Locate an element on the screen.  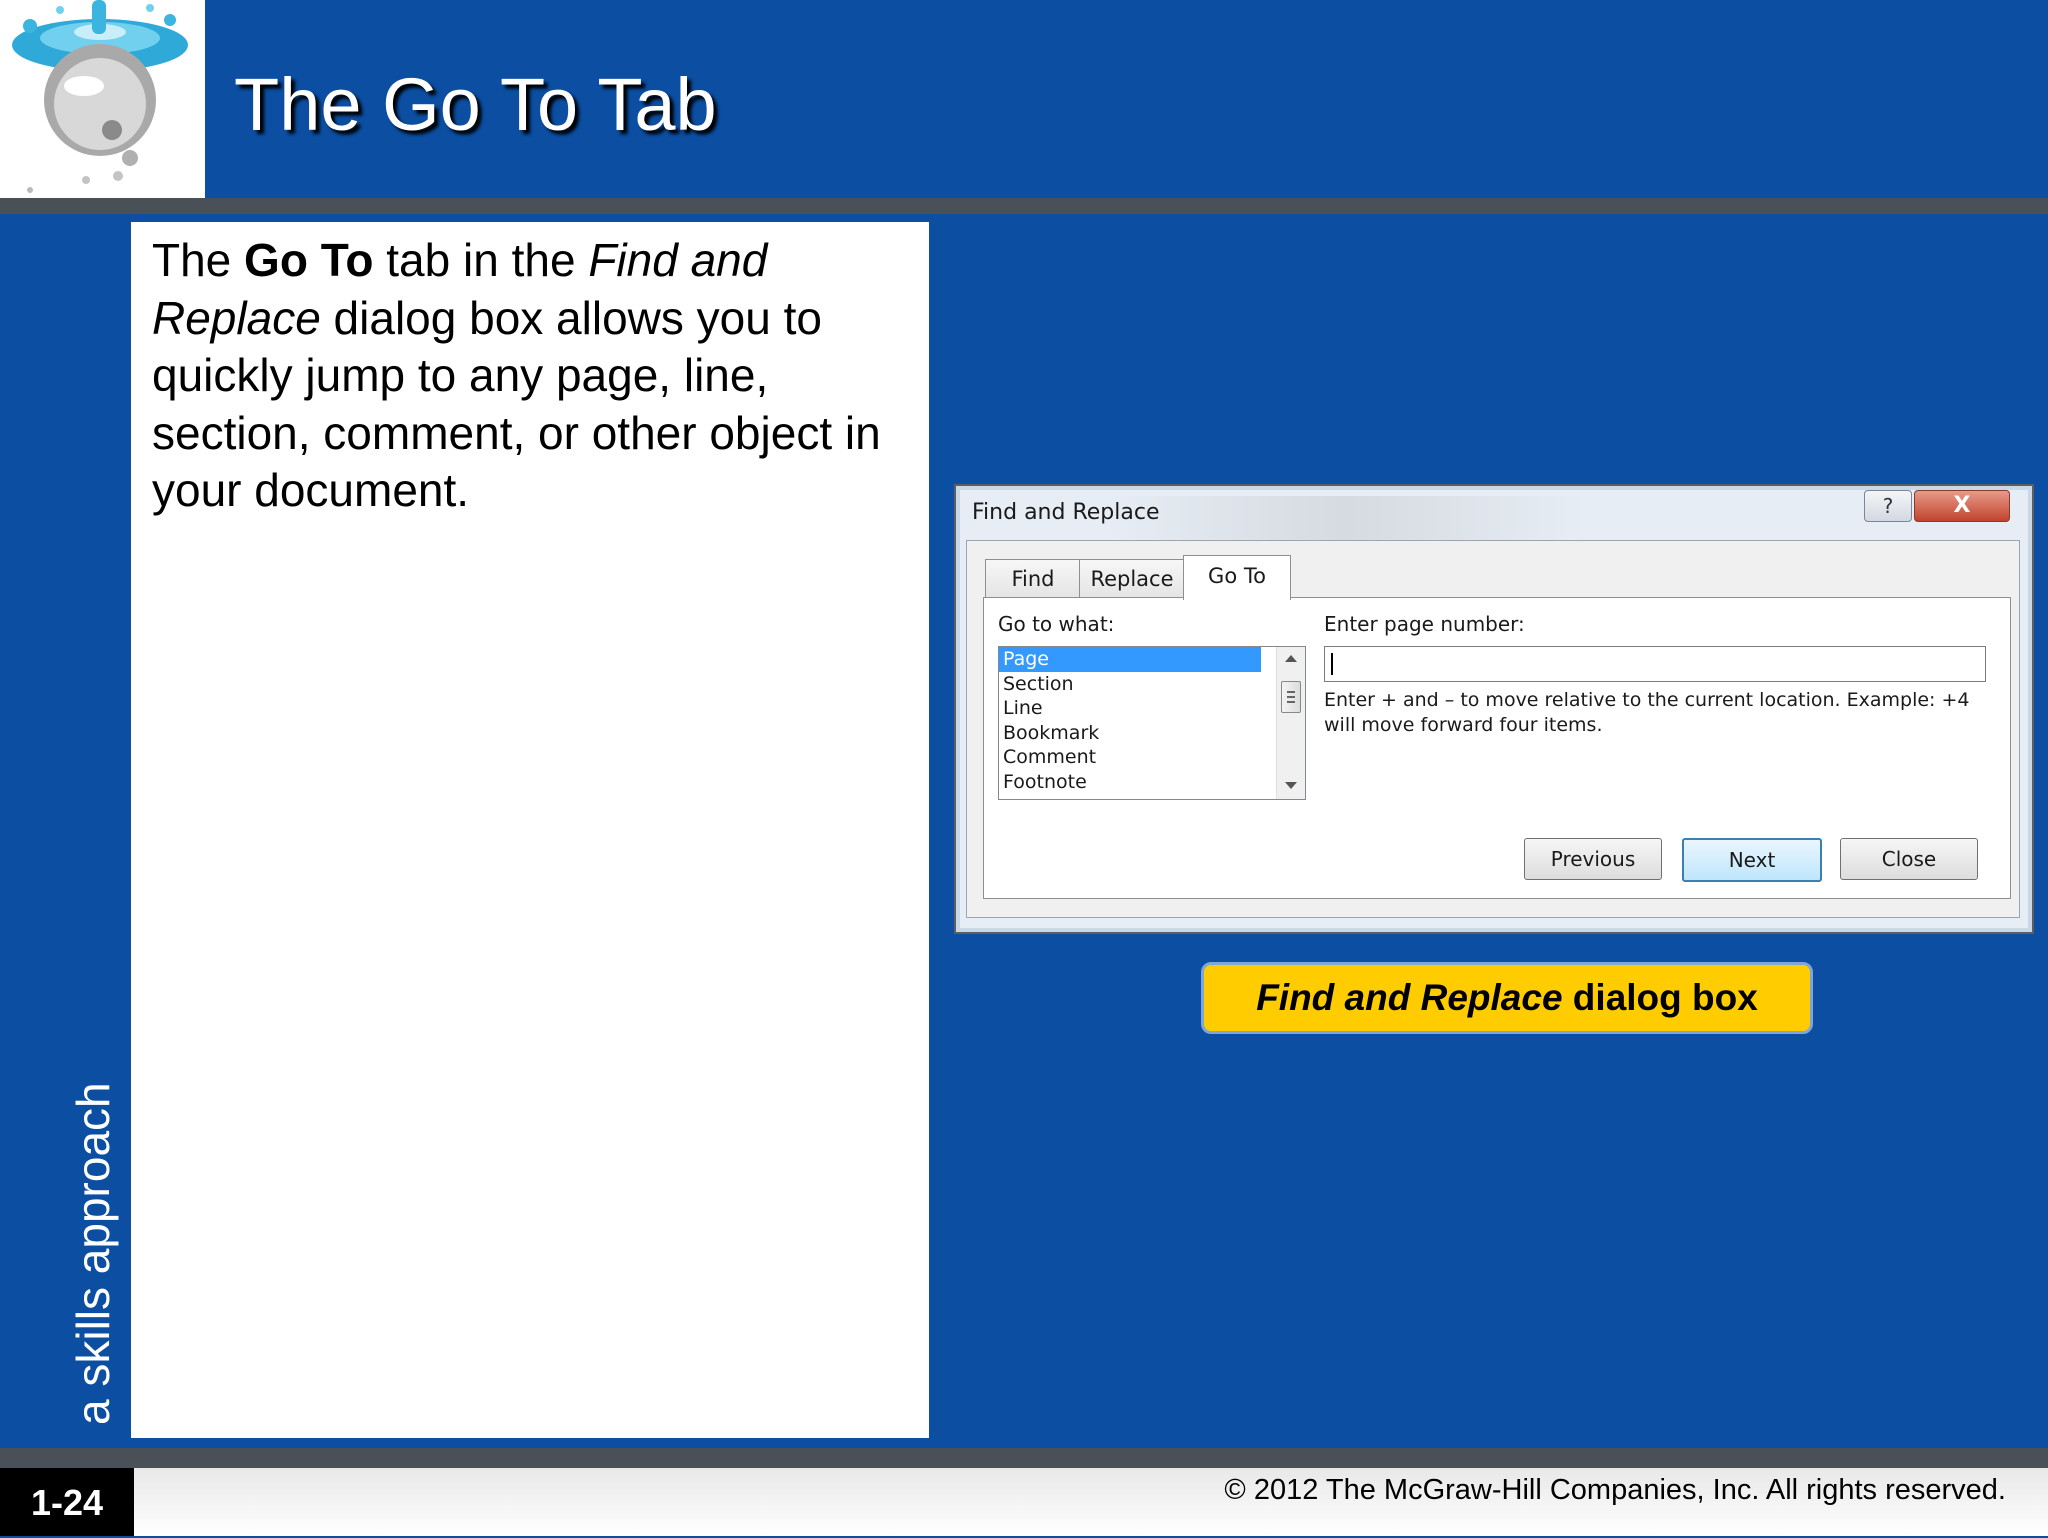
body-text-segment: tab in the is located at coordinates (481, 260).